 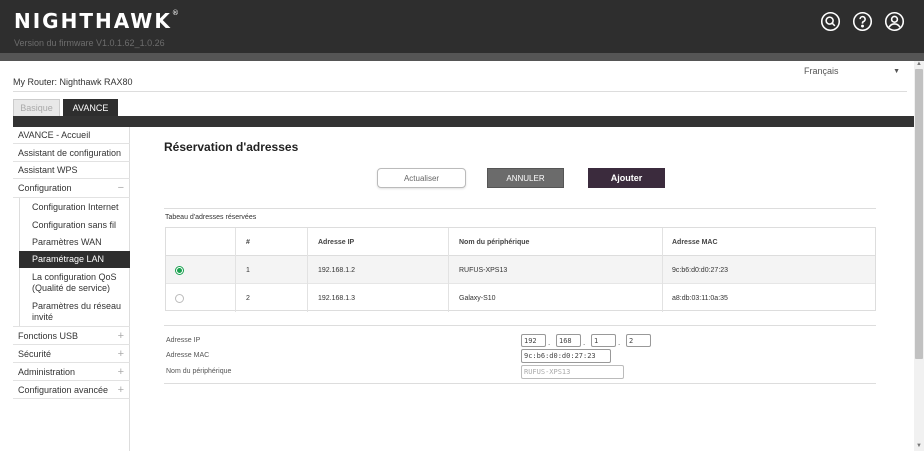 I want to click on sidebar-item-wireless-setup: Configuration sans fil, so click(x=74, y=225).